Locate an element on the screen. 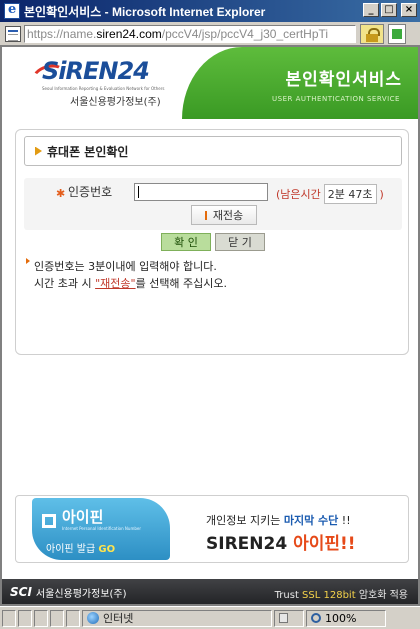  resend-link: "재전송" is located at coordinates (115, 283).